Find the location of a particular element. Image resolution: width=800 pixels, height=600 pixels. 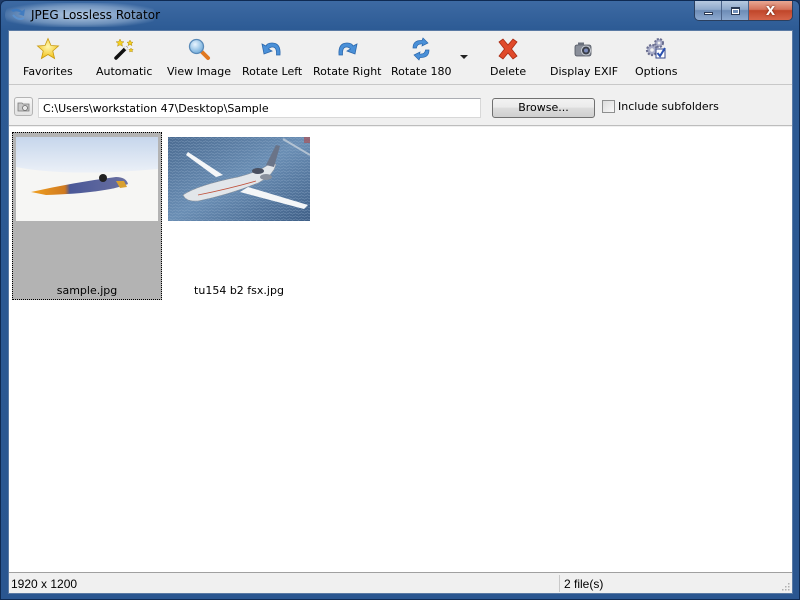

maximize-button is located at coordinates (735, 10).